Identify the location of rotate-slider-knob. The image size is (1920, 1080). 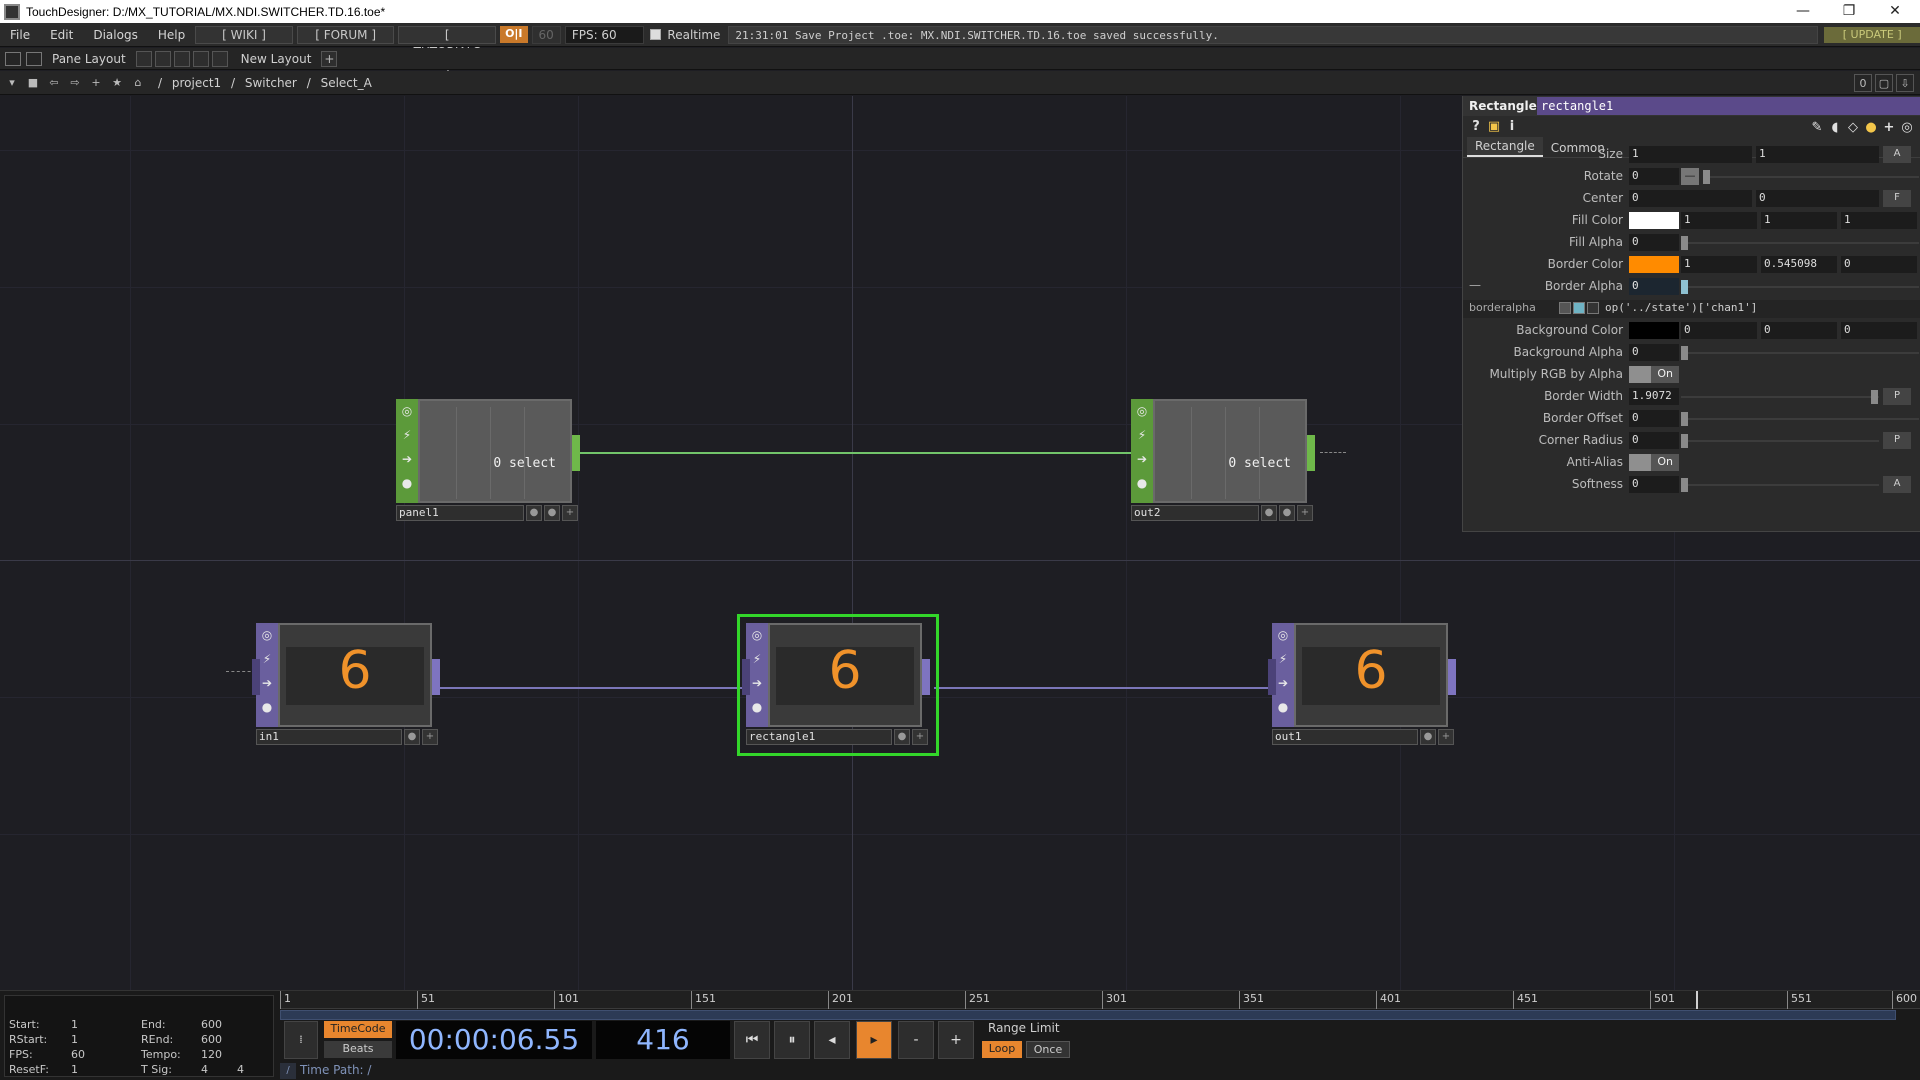
(1706, 177).